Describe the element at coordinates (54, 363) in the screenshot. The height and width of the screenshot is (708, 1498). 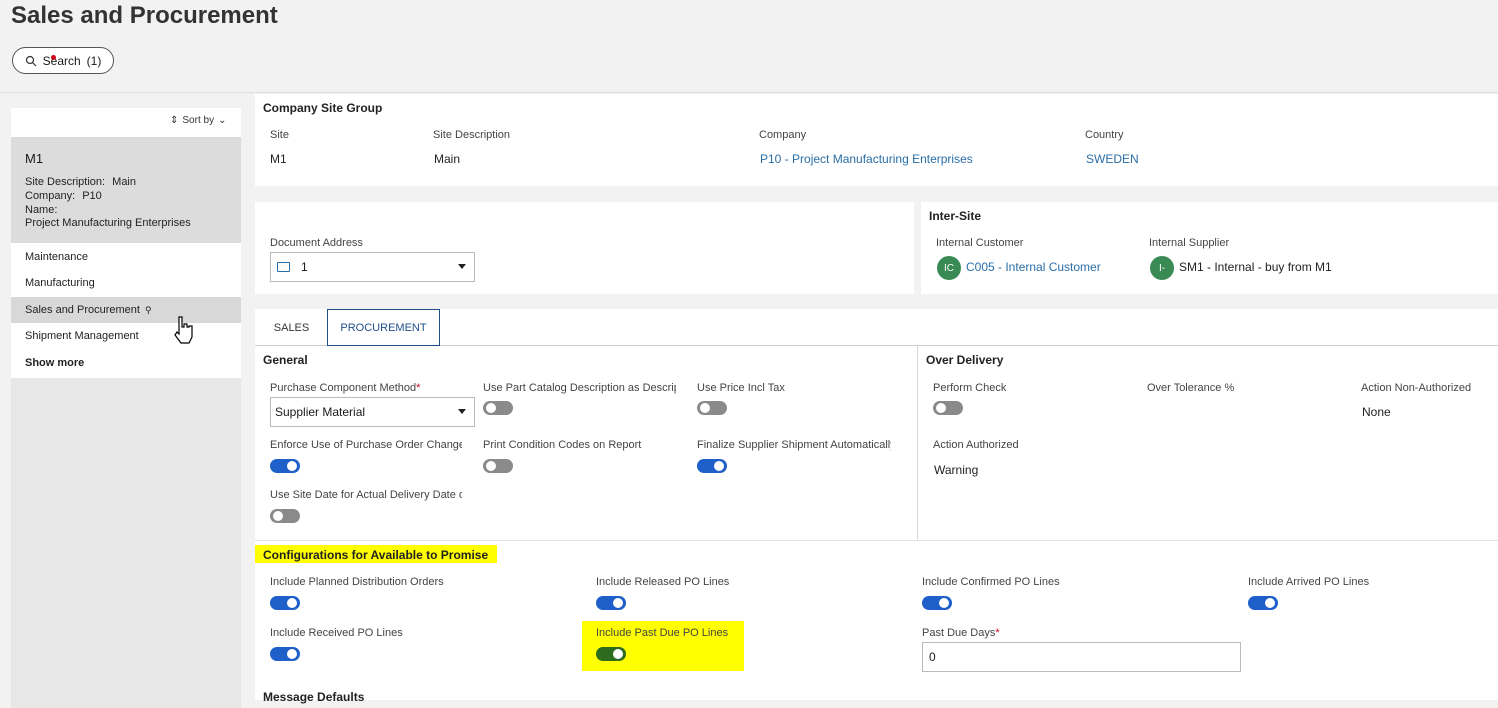
I see `show-more-link: Show more` at that location.